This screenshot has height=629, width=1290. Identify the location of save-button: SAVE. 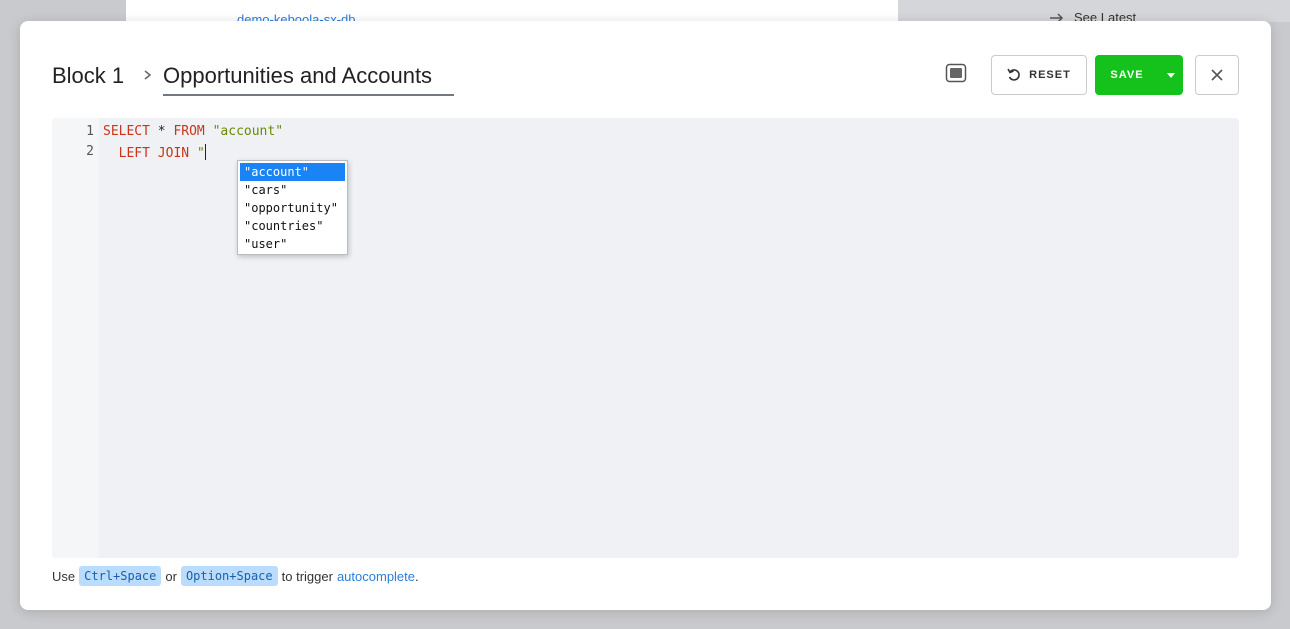
(1139, 75).